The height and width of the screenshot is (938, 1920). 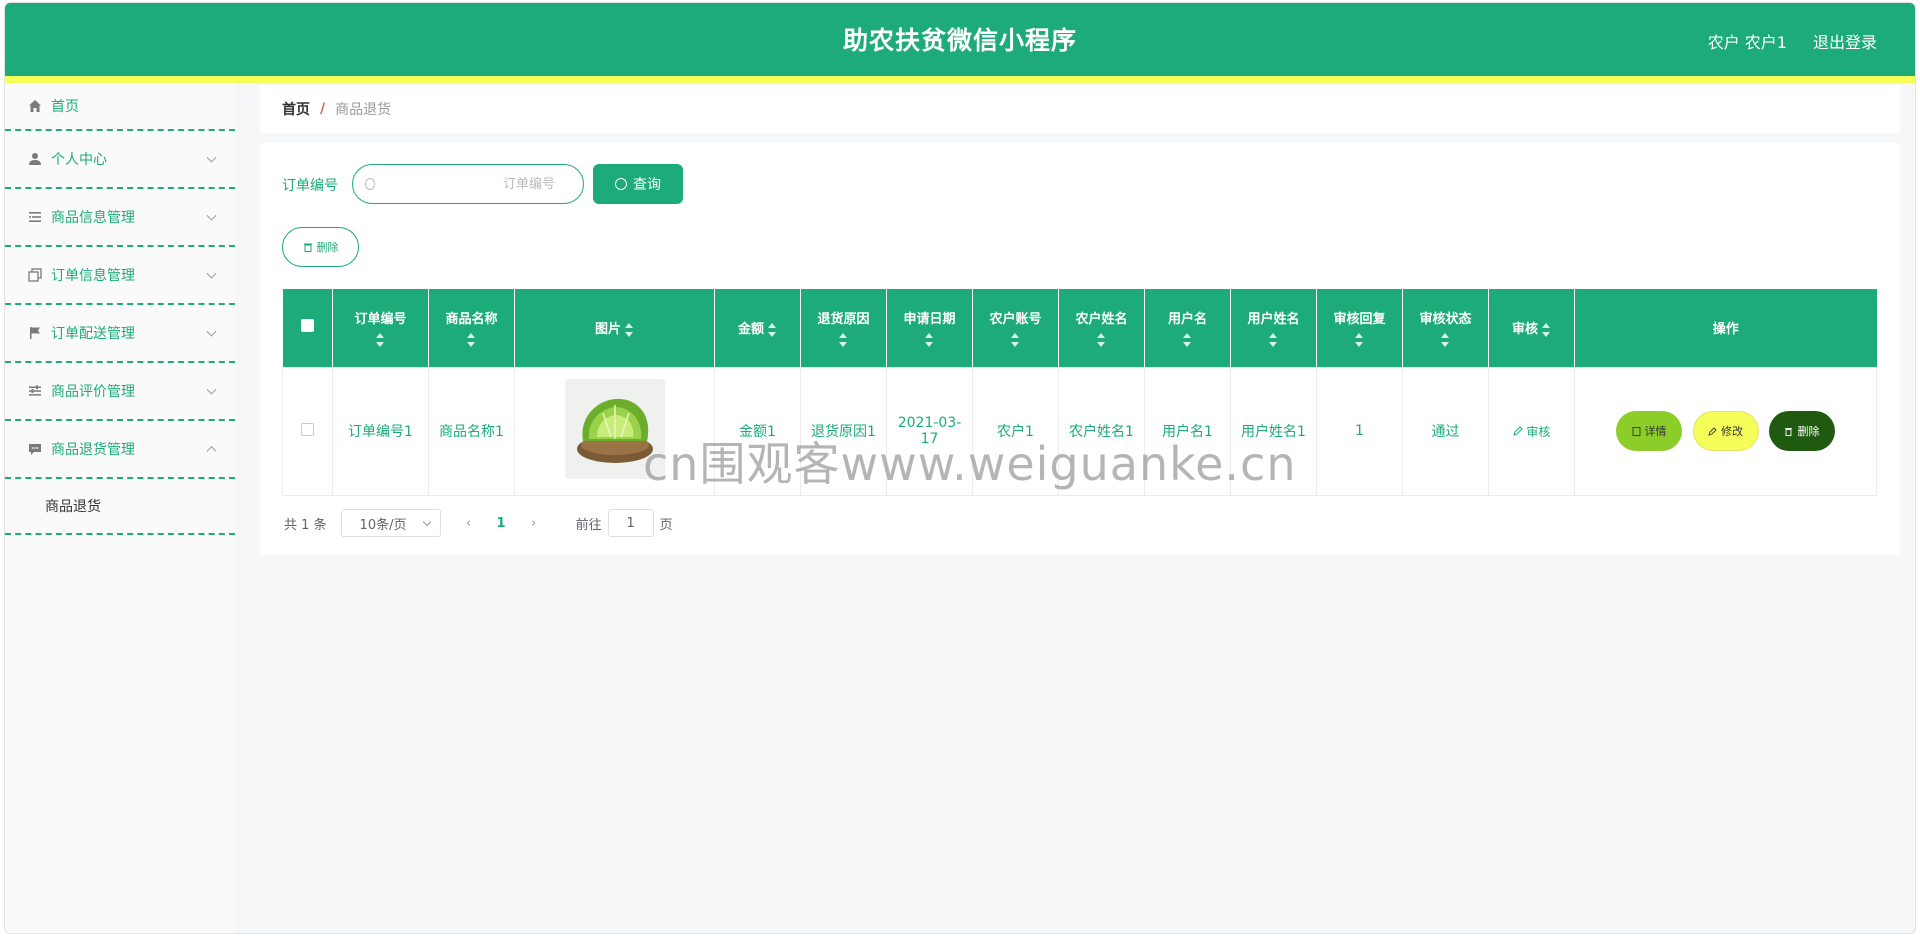 I want to click on sliders-icon, so click(x=35, y=391).